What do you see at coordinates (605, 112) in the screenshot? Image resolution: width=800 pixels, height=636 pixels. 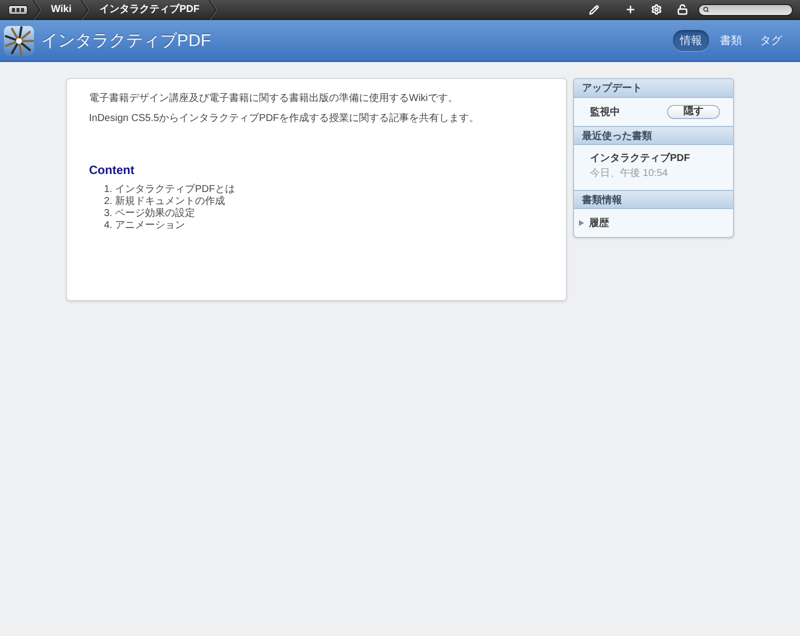 I see `watch-label: 監視中` at bounding box center [605, 112].